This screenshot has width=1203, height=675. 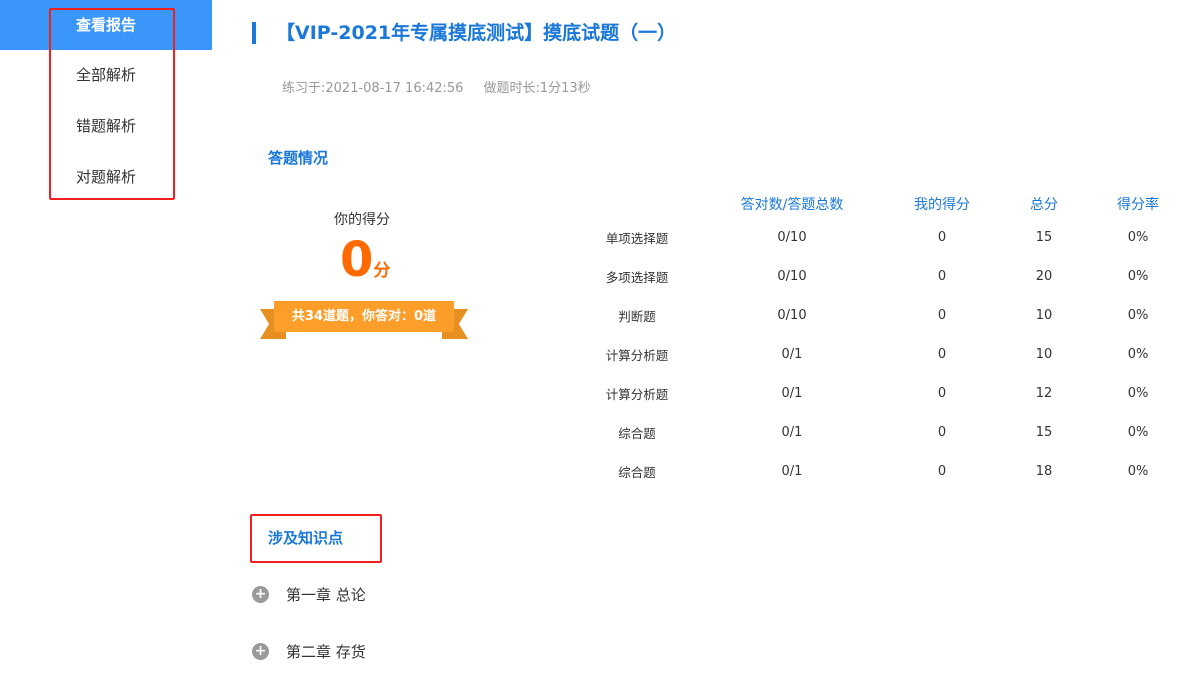 I want to click on table-cell: 18, so click(x=1044, y=471).